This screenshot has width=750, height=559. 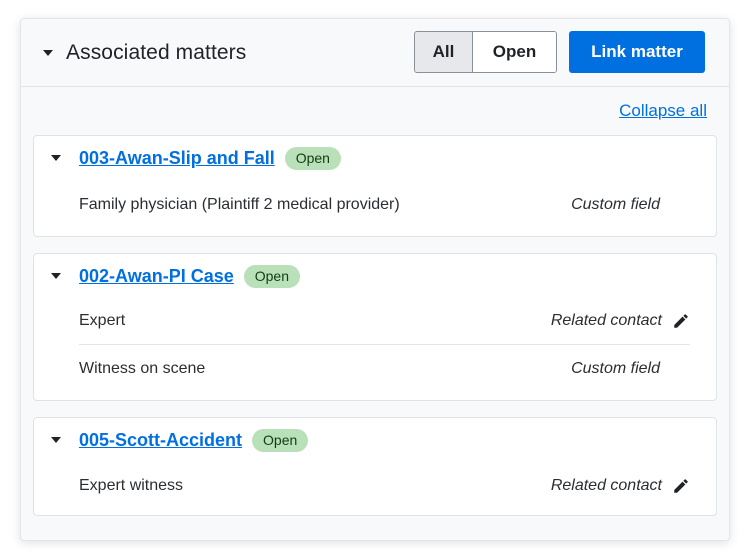 I want to click on matter-link: 005-Scott-Accident, so click(x=160, y=440).